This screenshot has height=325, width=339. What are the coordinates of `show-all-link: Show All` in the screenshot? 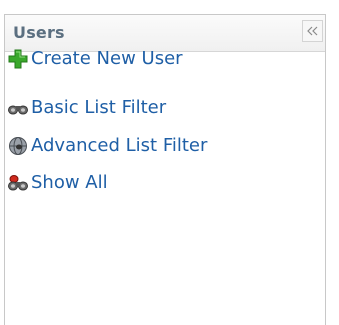 It's located at (57, 183).